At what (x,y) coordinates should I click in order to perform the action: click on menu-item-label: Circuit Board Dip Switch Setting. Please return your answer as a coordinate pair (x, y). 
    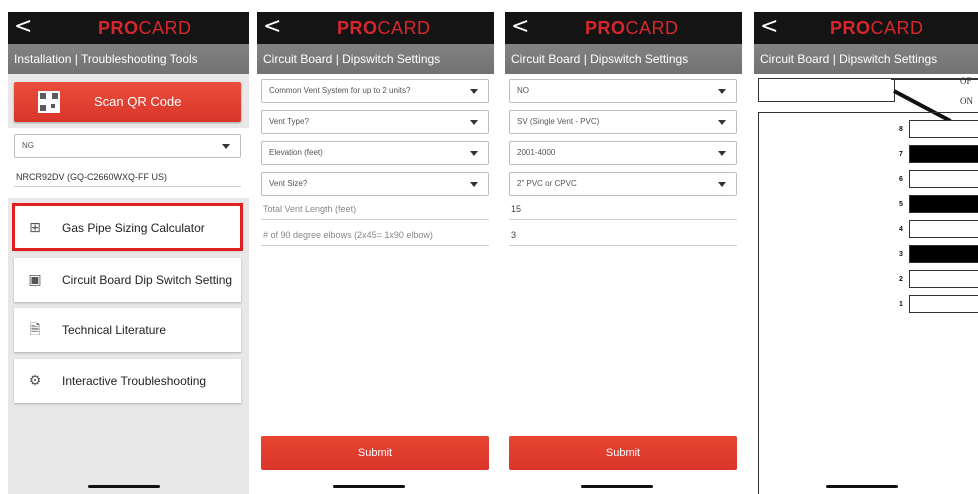
    Looking at the image, I should click on (147, 280).